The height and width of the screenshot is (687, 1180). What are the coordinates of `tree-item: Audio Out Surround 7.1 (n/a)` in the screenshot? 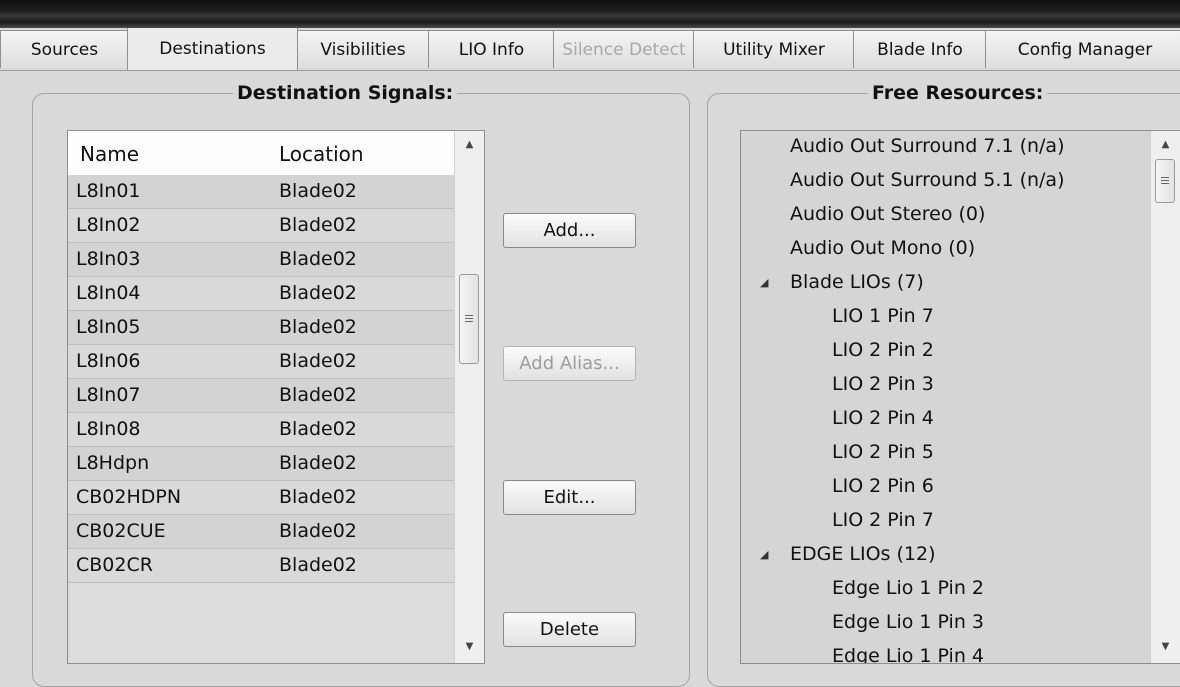 It's located at (927, 147).